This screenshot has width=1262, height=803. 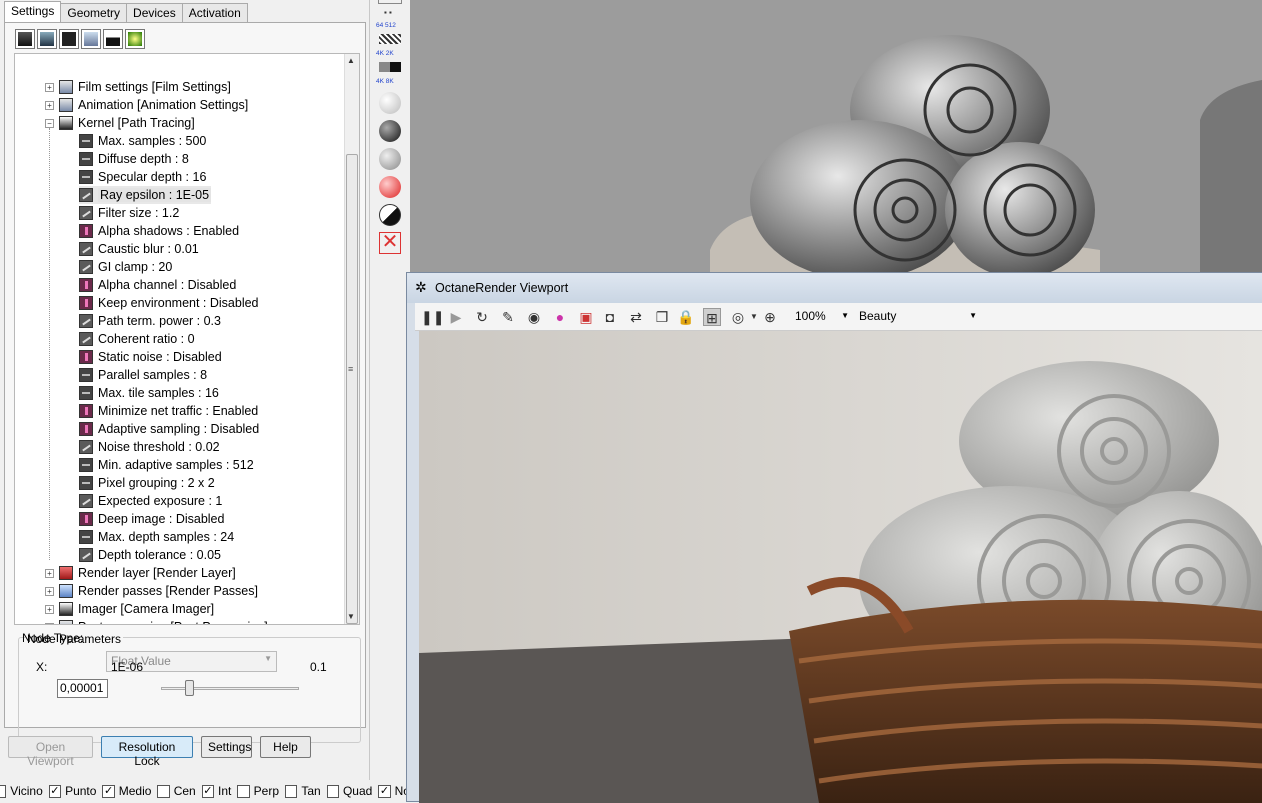 I want to click on tree-group: + Post processing [Post Processing], so click(x=156, y=621).